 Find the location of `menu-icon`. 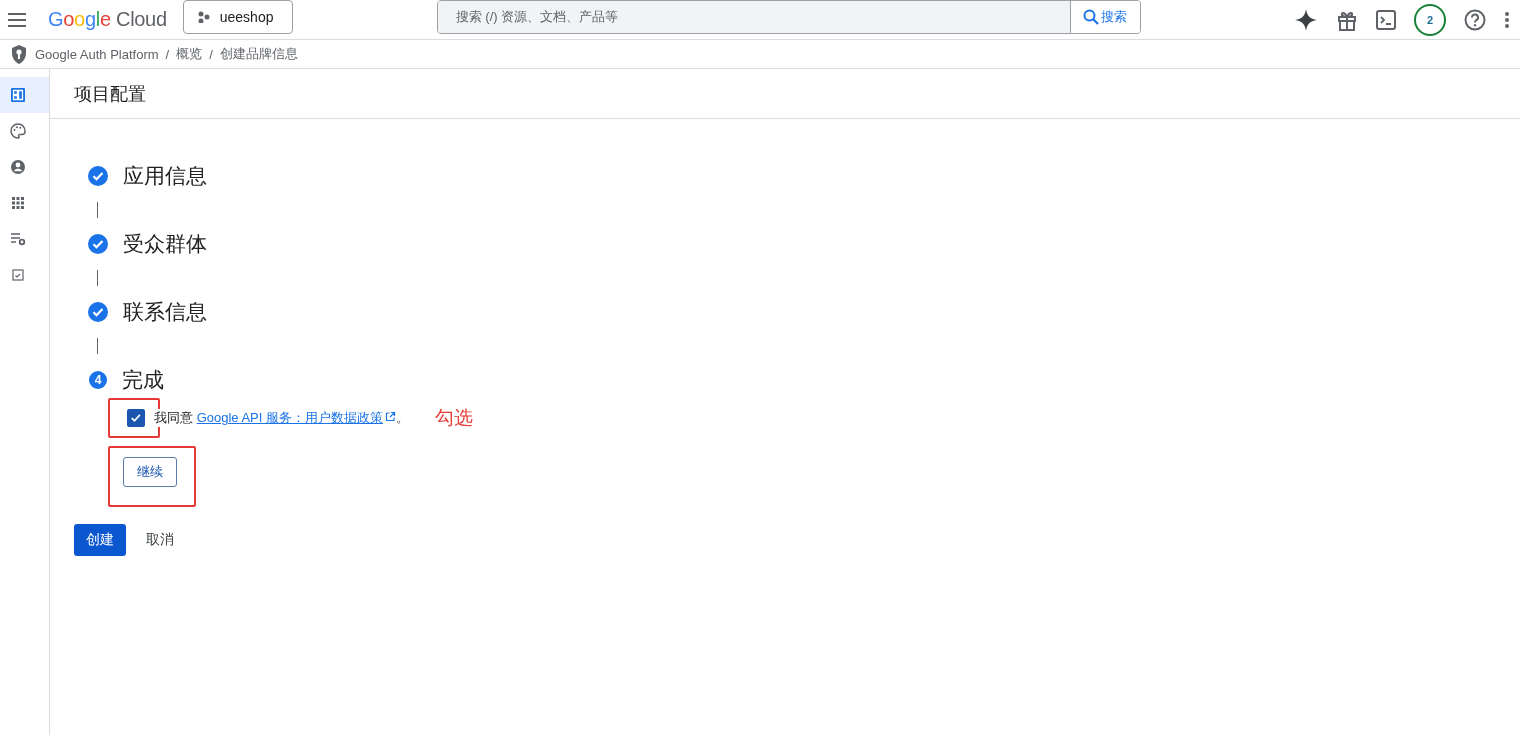

menu-icon is located at coordinates (17, 19).